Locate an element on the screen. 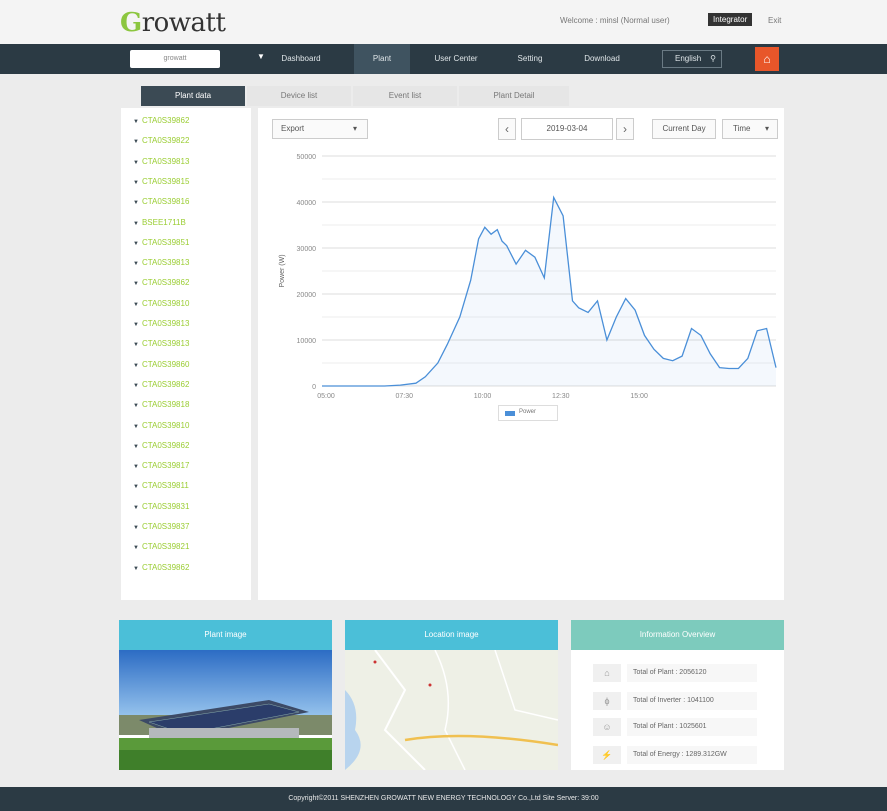  y-tick-label: 20000 is located at coordinates (307, 295).